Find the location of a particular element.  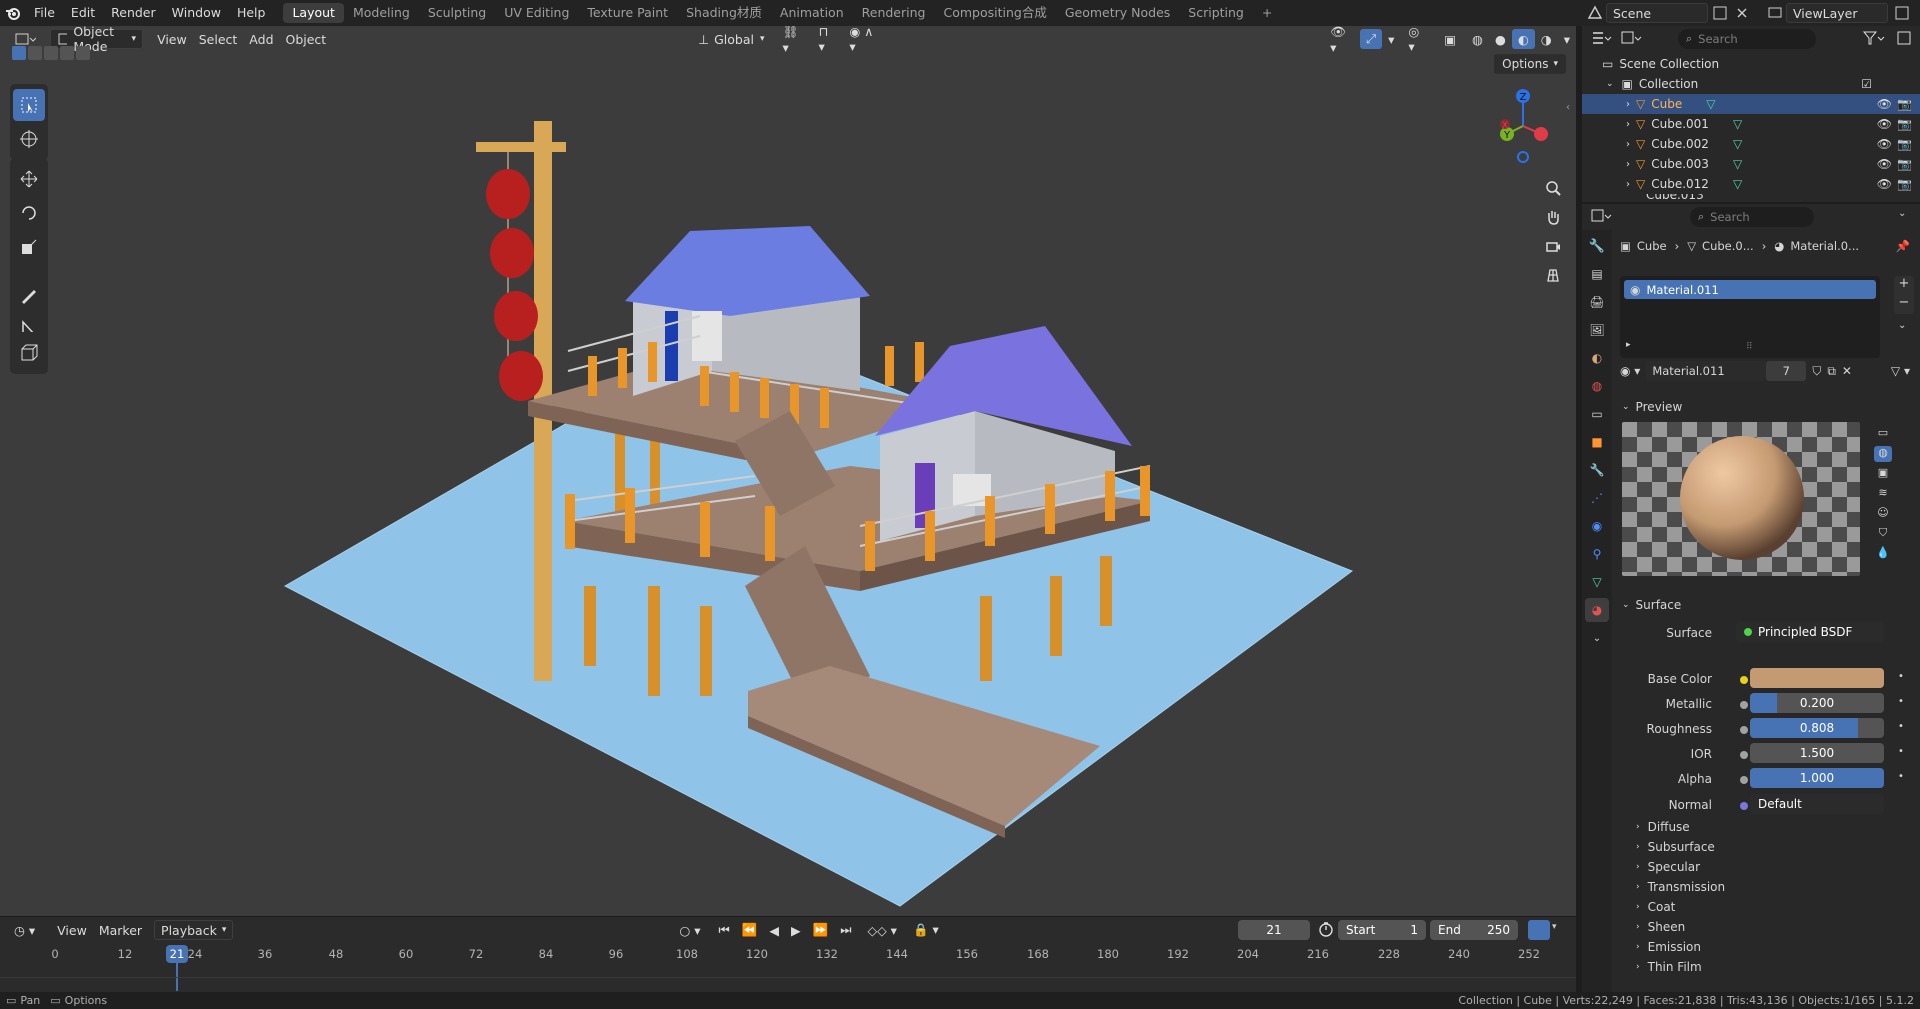

overlays-icon: ◎ ▾ is located at coordinates (1417, 40).